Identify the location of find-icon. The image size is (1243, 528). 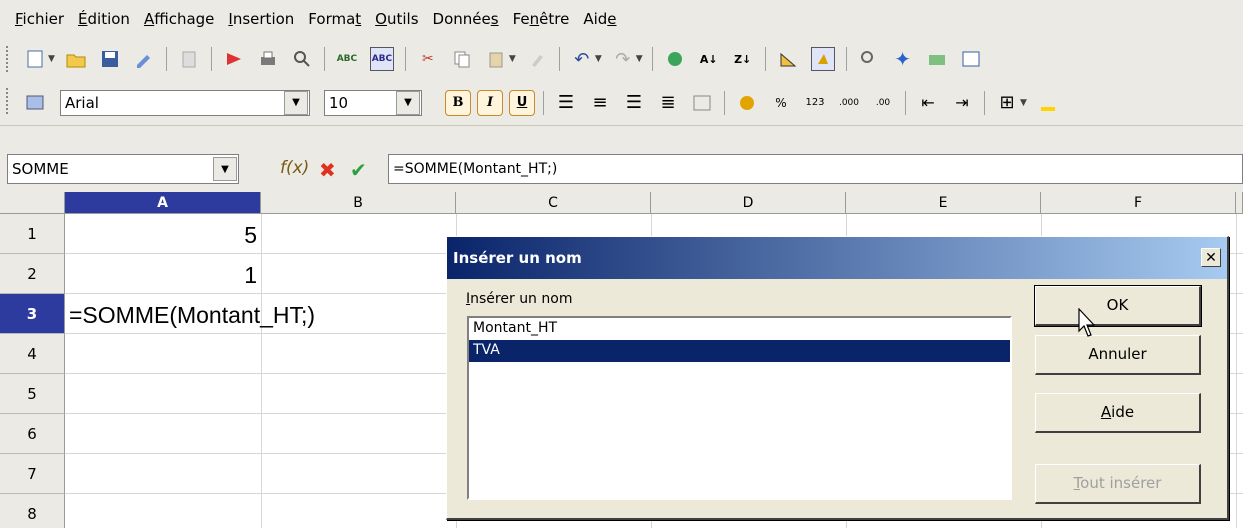
(869, 59).